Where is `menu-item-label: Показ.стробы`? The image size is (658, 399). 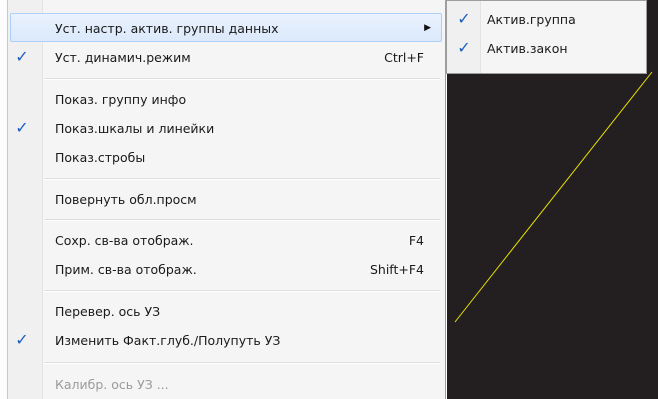
menu-item-label: Показ.стробы is located at coordinates (100, 157).